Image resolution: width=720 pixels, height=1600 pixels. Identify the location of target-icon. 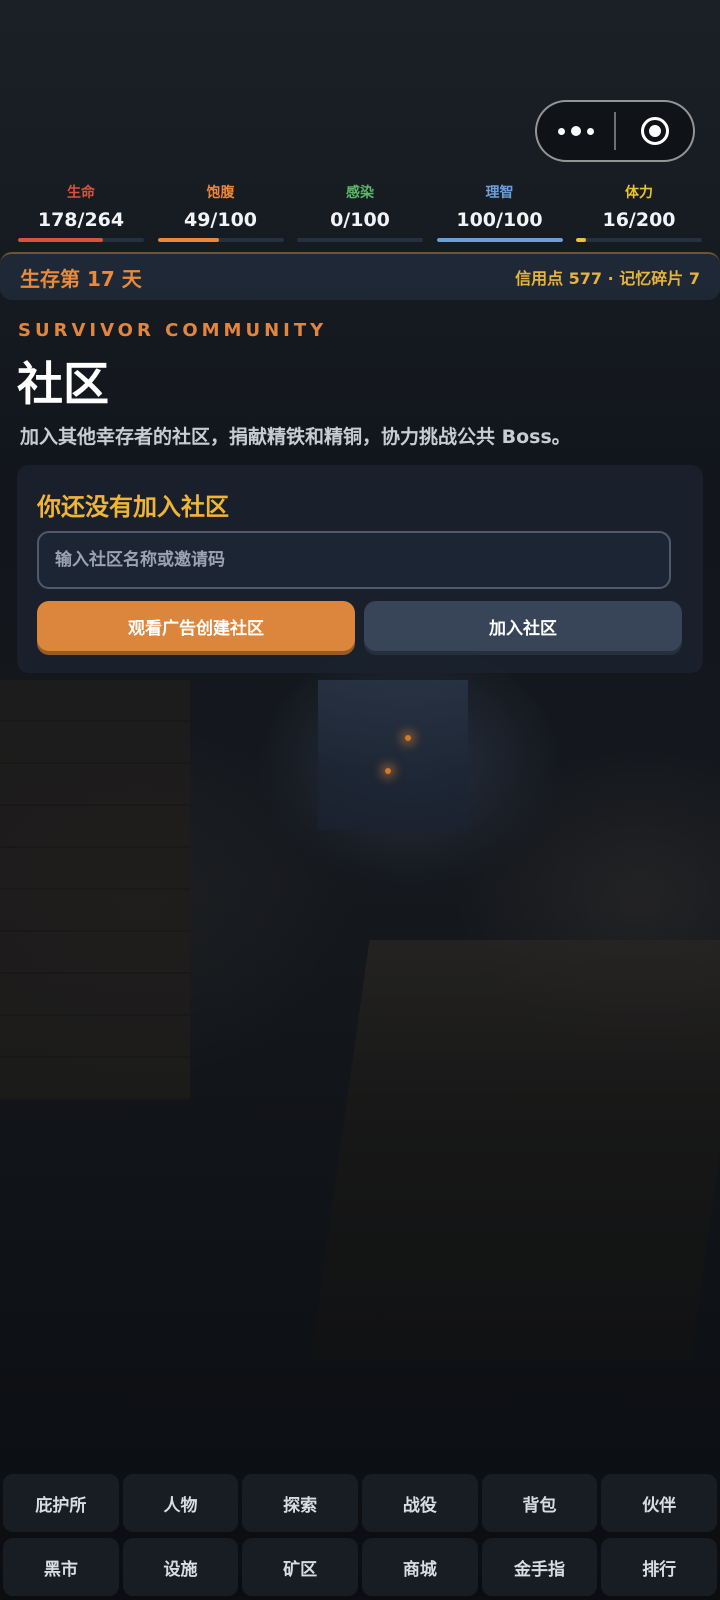
(654, 131).